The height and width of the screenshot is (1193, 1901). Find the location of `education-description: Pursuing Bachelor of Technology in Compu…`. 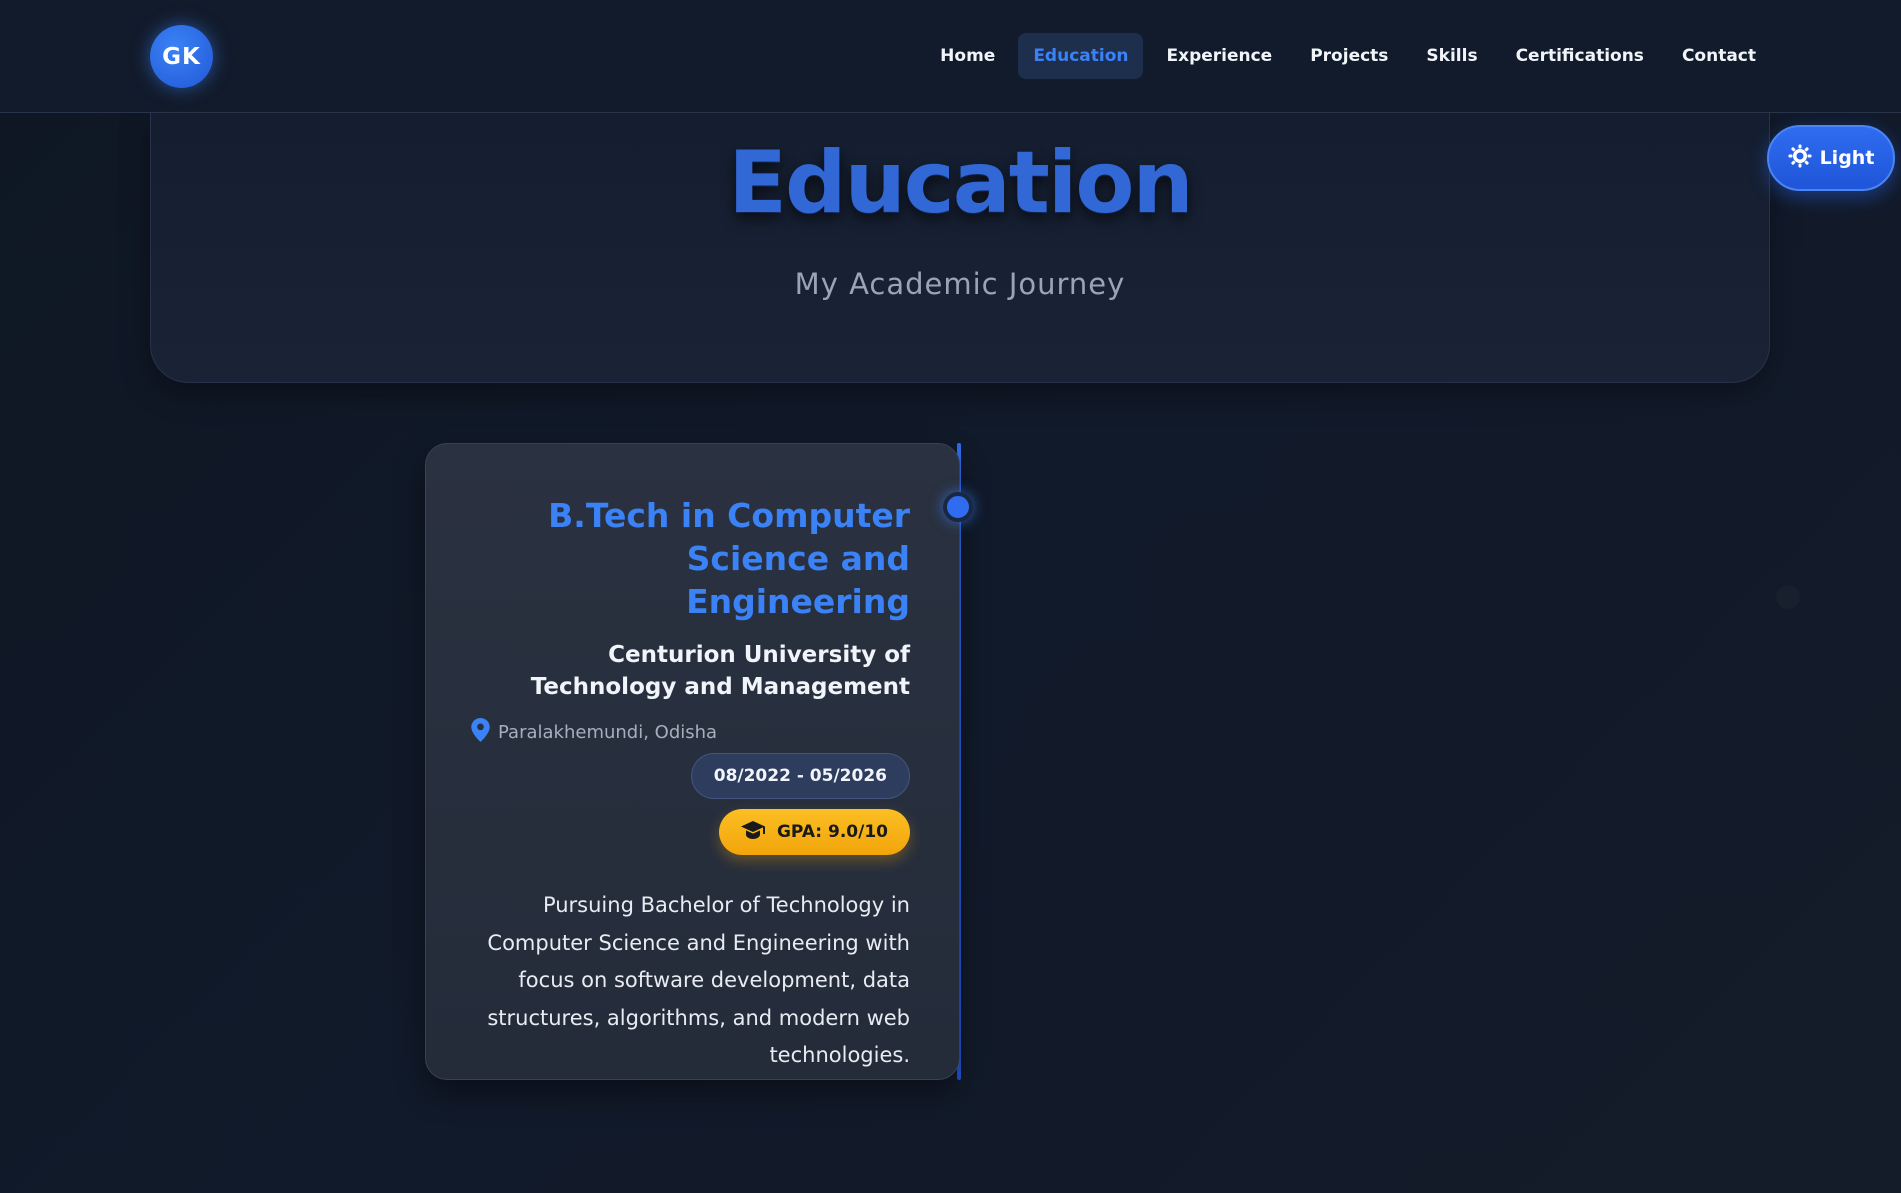

education-description: Pursuing Bachelor of Technology in Compu… is located at coordinates (698, 980).